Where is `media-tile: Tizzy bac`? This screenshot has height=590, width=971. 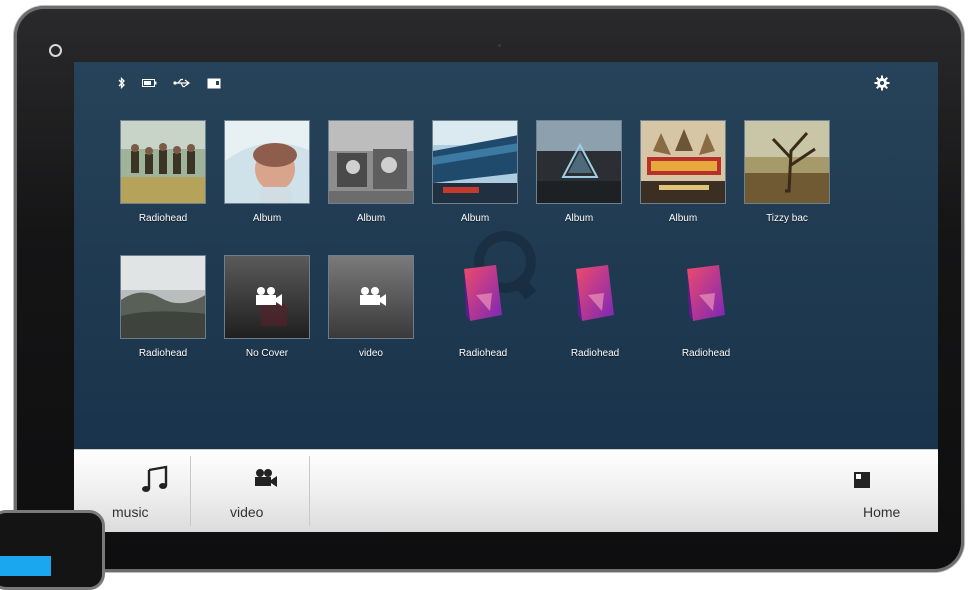 media-tile: Tizzy bac is located at coordinates (787, 172).